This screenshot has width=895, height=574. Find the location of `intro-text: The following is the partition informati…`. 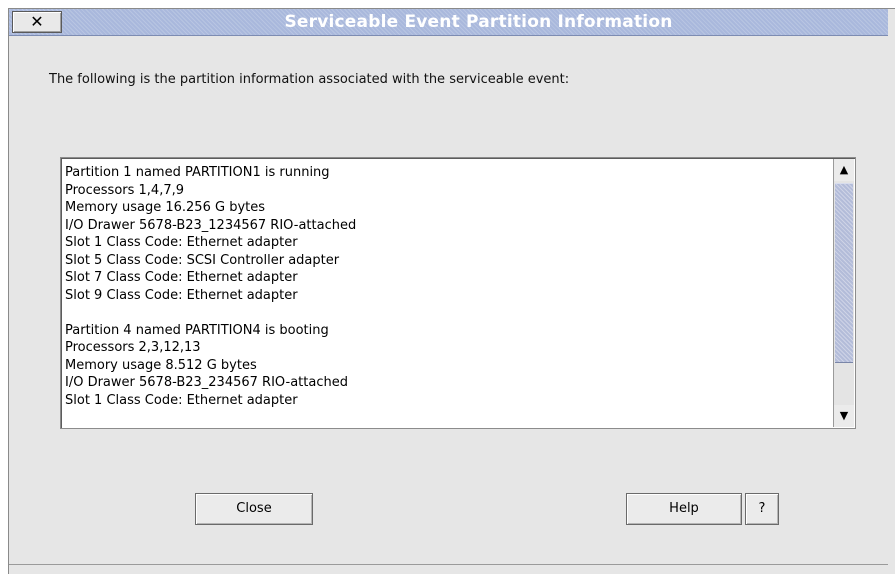

intro-text: The following is the partition informati… is located at coordinates (309, 79).